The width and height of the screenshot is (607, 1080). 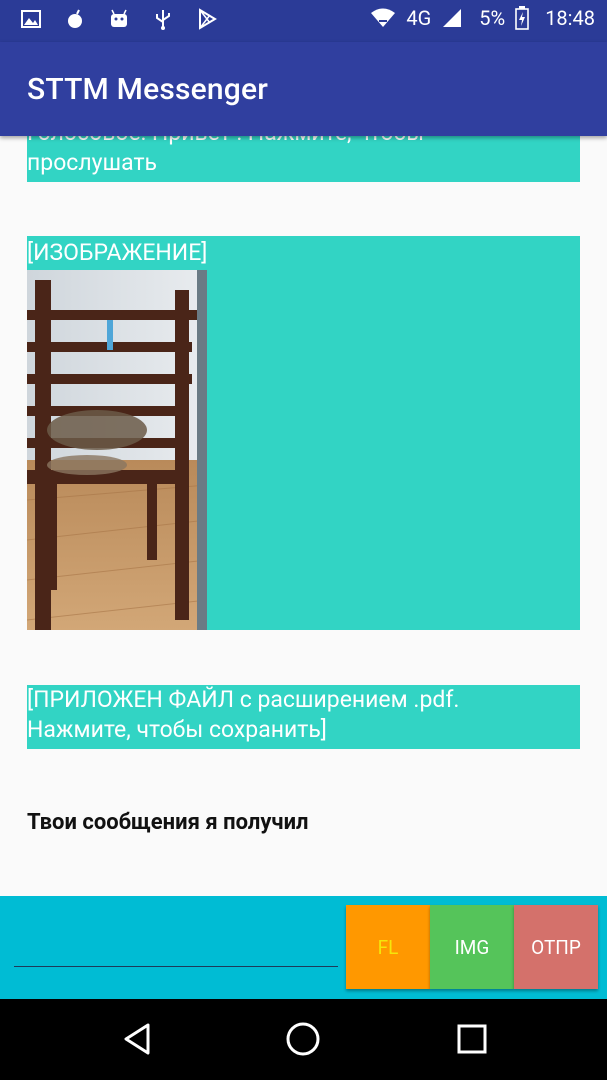 What do you see at coordinates (303, 89) in the screenshot?
I see `app-bar: STTM Messenger` at bounding box center [303, 89].